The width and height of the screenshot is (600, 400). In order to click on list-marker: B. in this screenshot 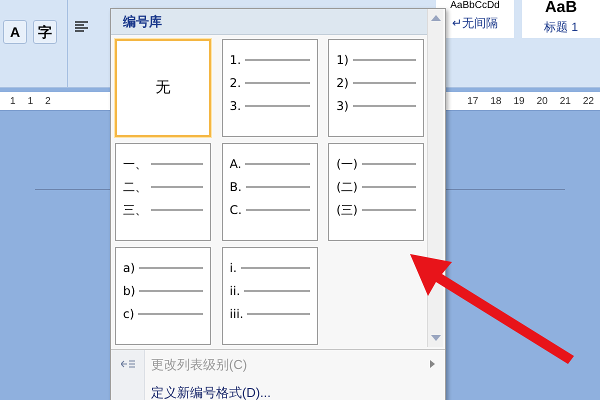, I will do `click(236, 186)`.